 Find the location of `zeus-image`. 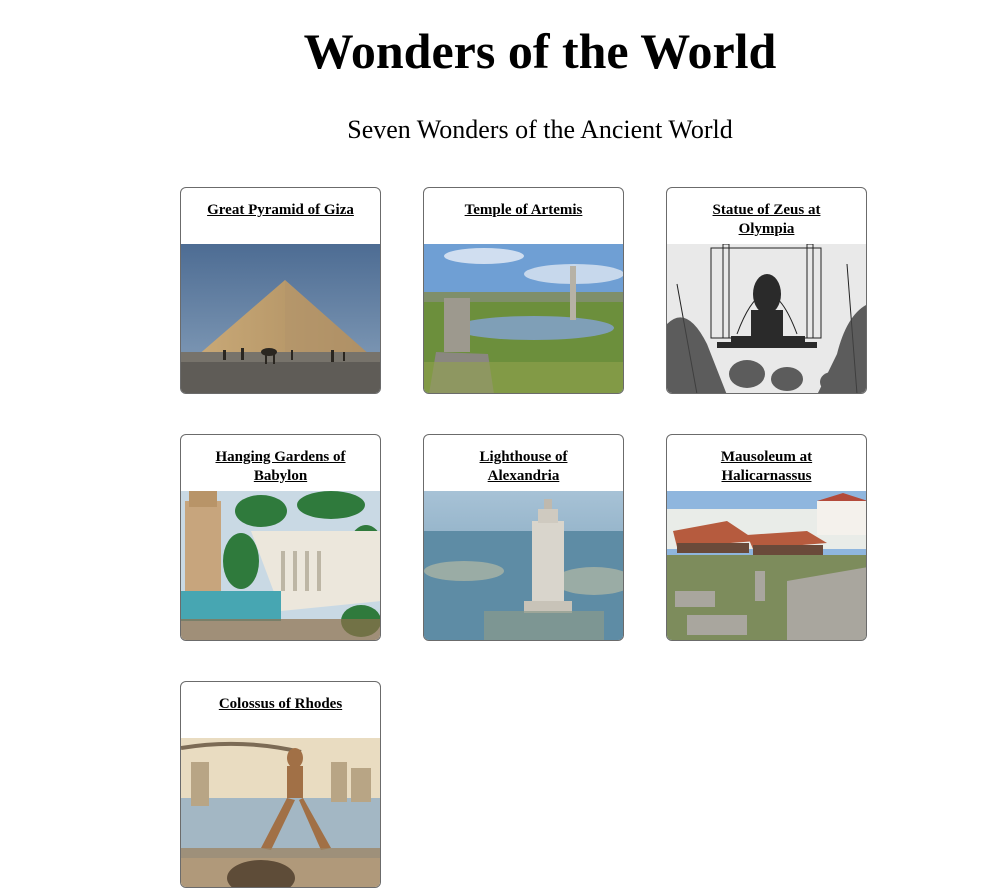

zeus-image is located at coordinates (766, 318).